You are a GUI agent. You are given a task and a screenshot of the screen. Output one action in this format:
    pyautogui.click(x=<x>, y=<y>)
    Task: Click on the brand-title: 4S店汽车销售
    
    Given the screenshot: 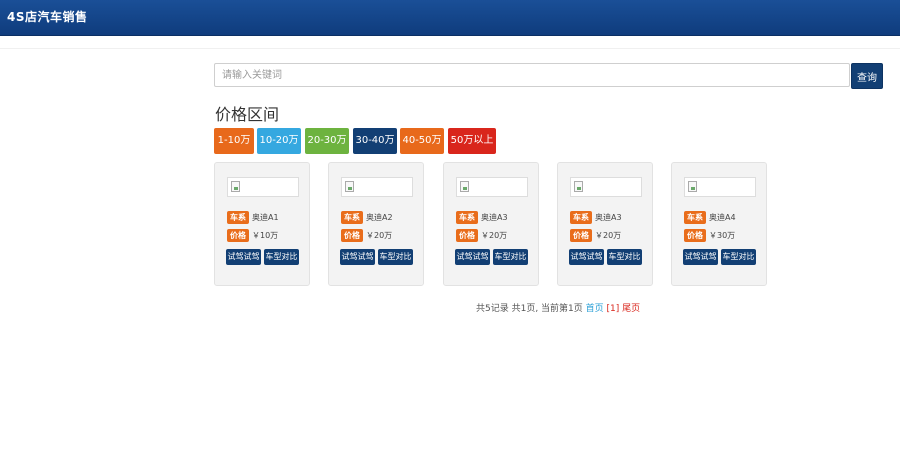 What is the action you would take?
    pyautogui.click(x=47, y=16)
    